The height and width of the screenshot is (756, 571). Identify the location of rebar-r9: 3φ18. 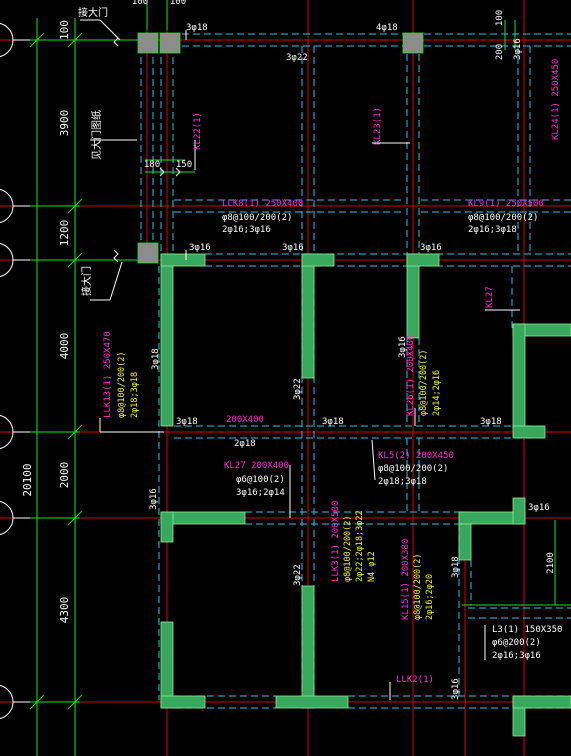
(187, 422).